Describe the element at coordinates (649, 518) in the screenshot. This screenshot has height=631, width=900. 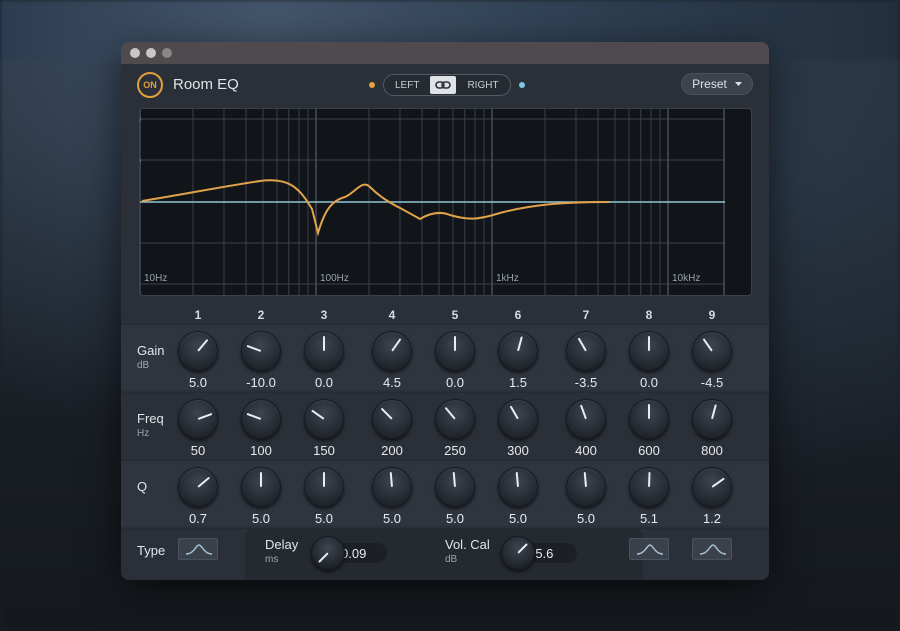
I see `q-value: 5.1` at that location.